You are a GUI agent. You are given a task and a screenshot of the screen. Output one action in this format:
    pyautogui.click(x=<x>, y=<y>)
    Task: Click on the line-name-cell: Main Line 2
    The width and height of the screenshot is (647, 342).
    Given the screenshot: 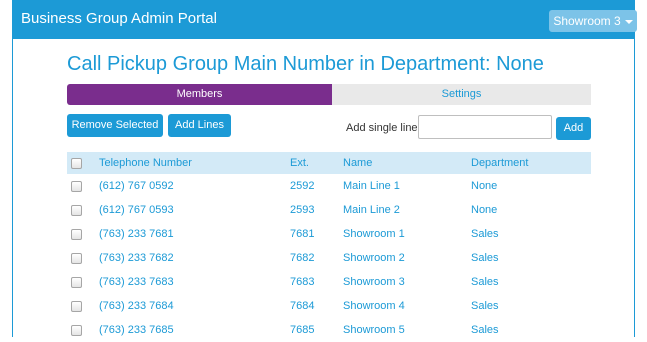 What is the action you would take?
    pyautogui.click(x=371, y=210)
    